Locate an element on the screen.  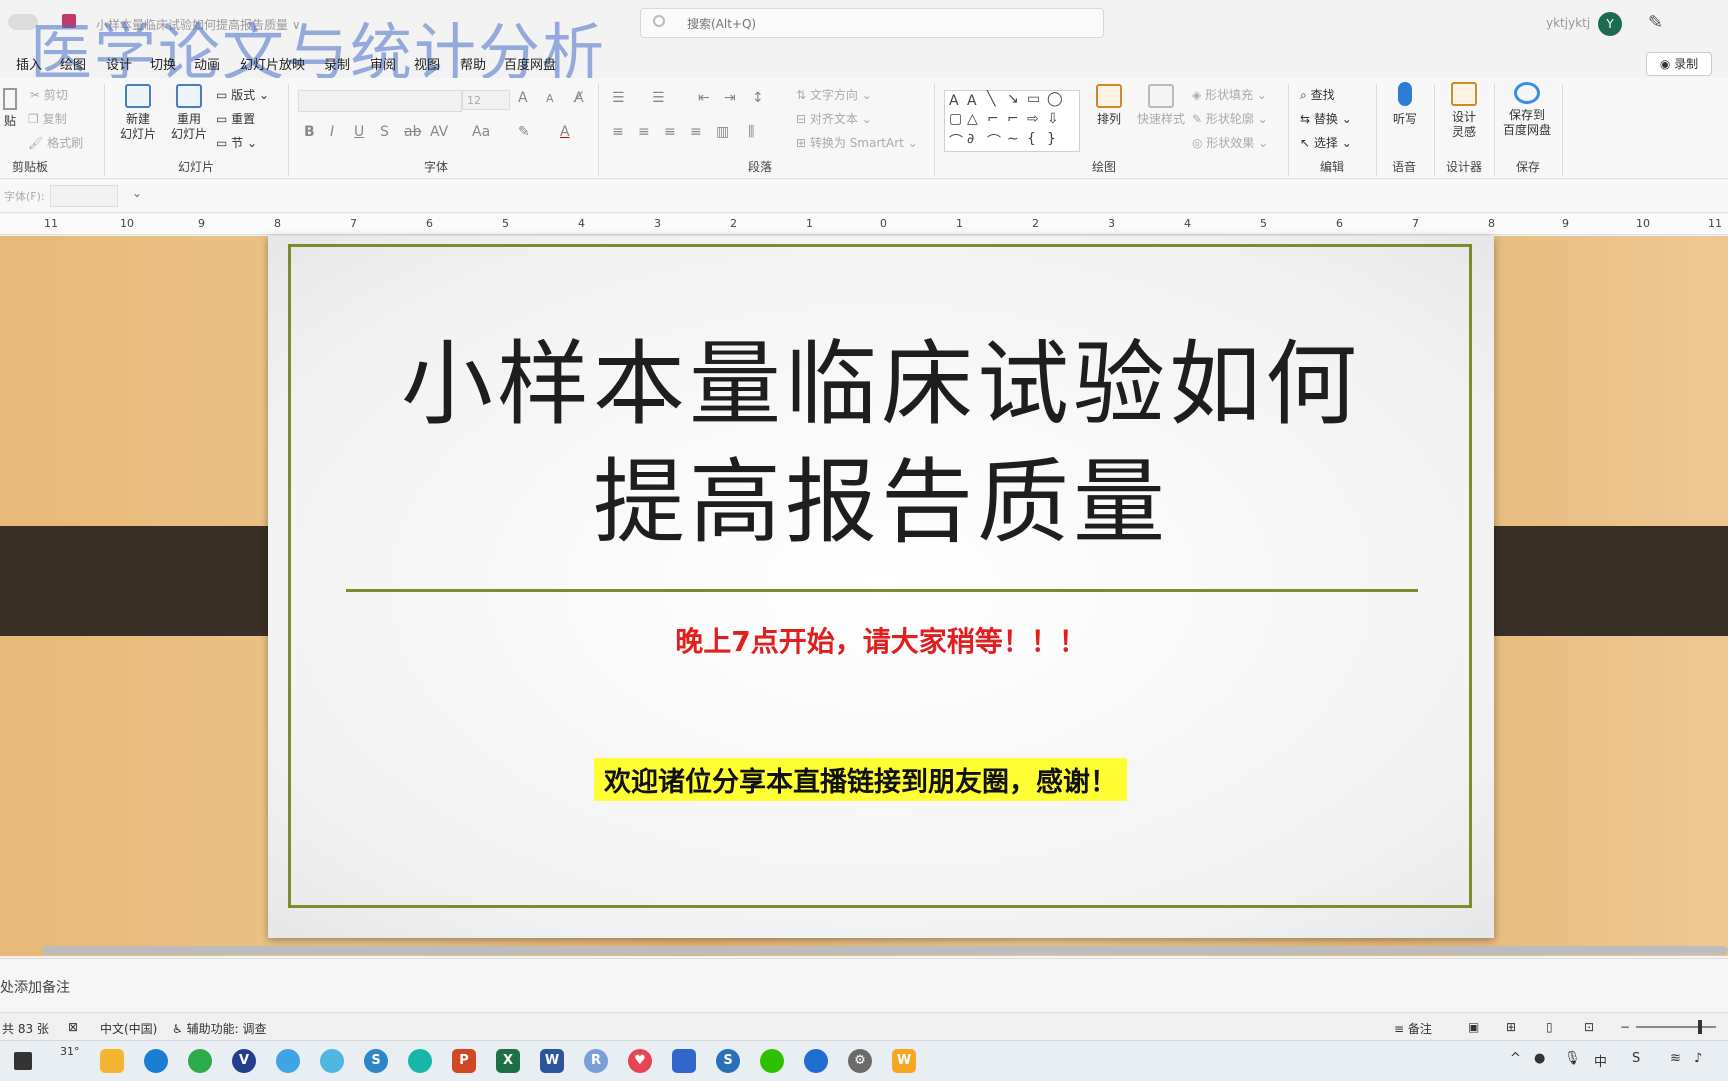
triangle-shape-icon: △ is located at coordinates (972, 119).